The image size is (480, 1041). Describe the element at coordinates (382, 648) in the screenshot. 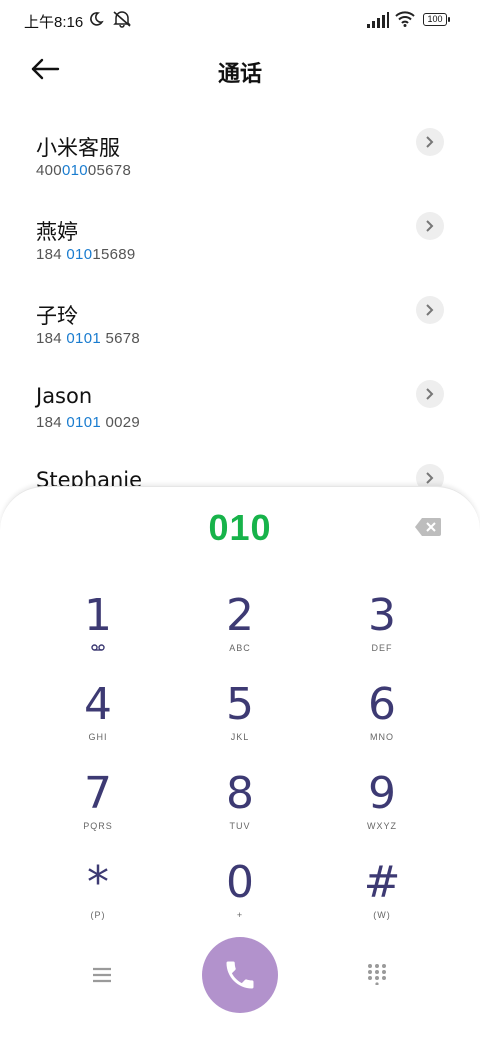

I see `key-letters: DEF` at that location.